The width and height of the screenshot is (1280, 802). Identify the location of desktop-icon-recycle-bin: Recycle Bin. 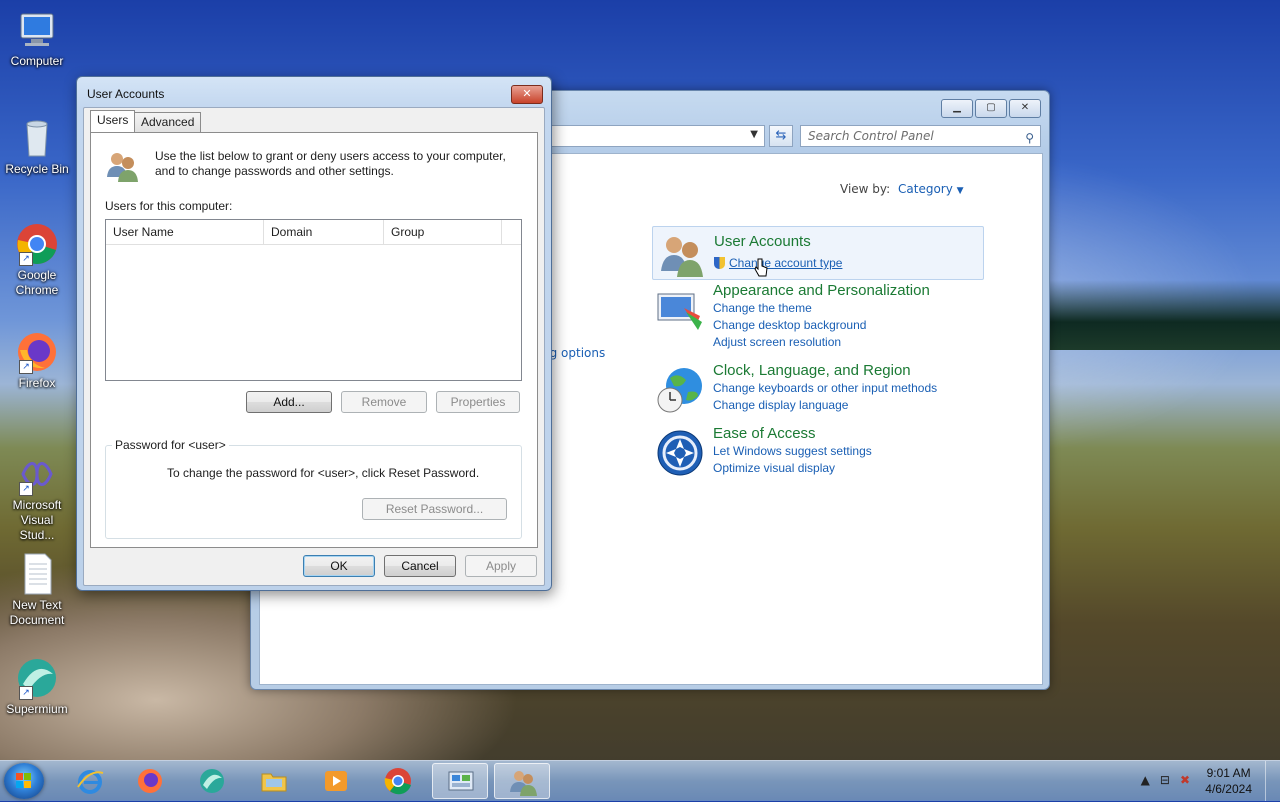
(37, 146).